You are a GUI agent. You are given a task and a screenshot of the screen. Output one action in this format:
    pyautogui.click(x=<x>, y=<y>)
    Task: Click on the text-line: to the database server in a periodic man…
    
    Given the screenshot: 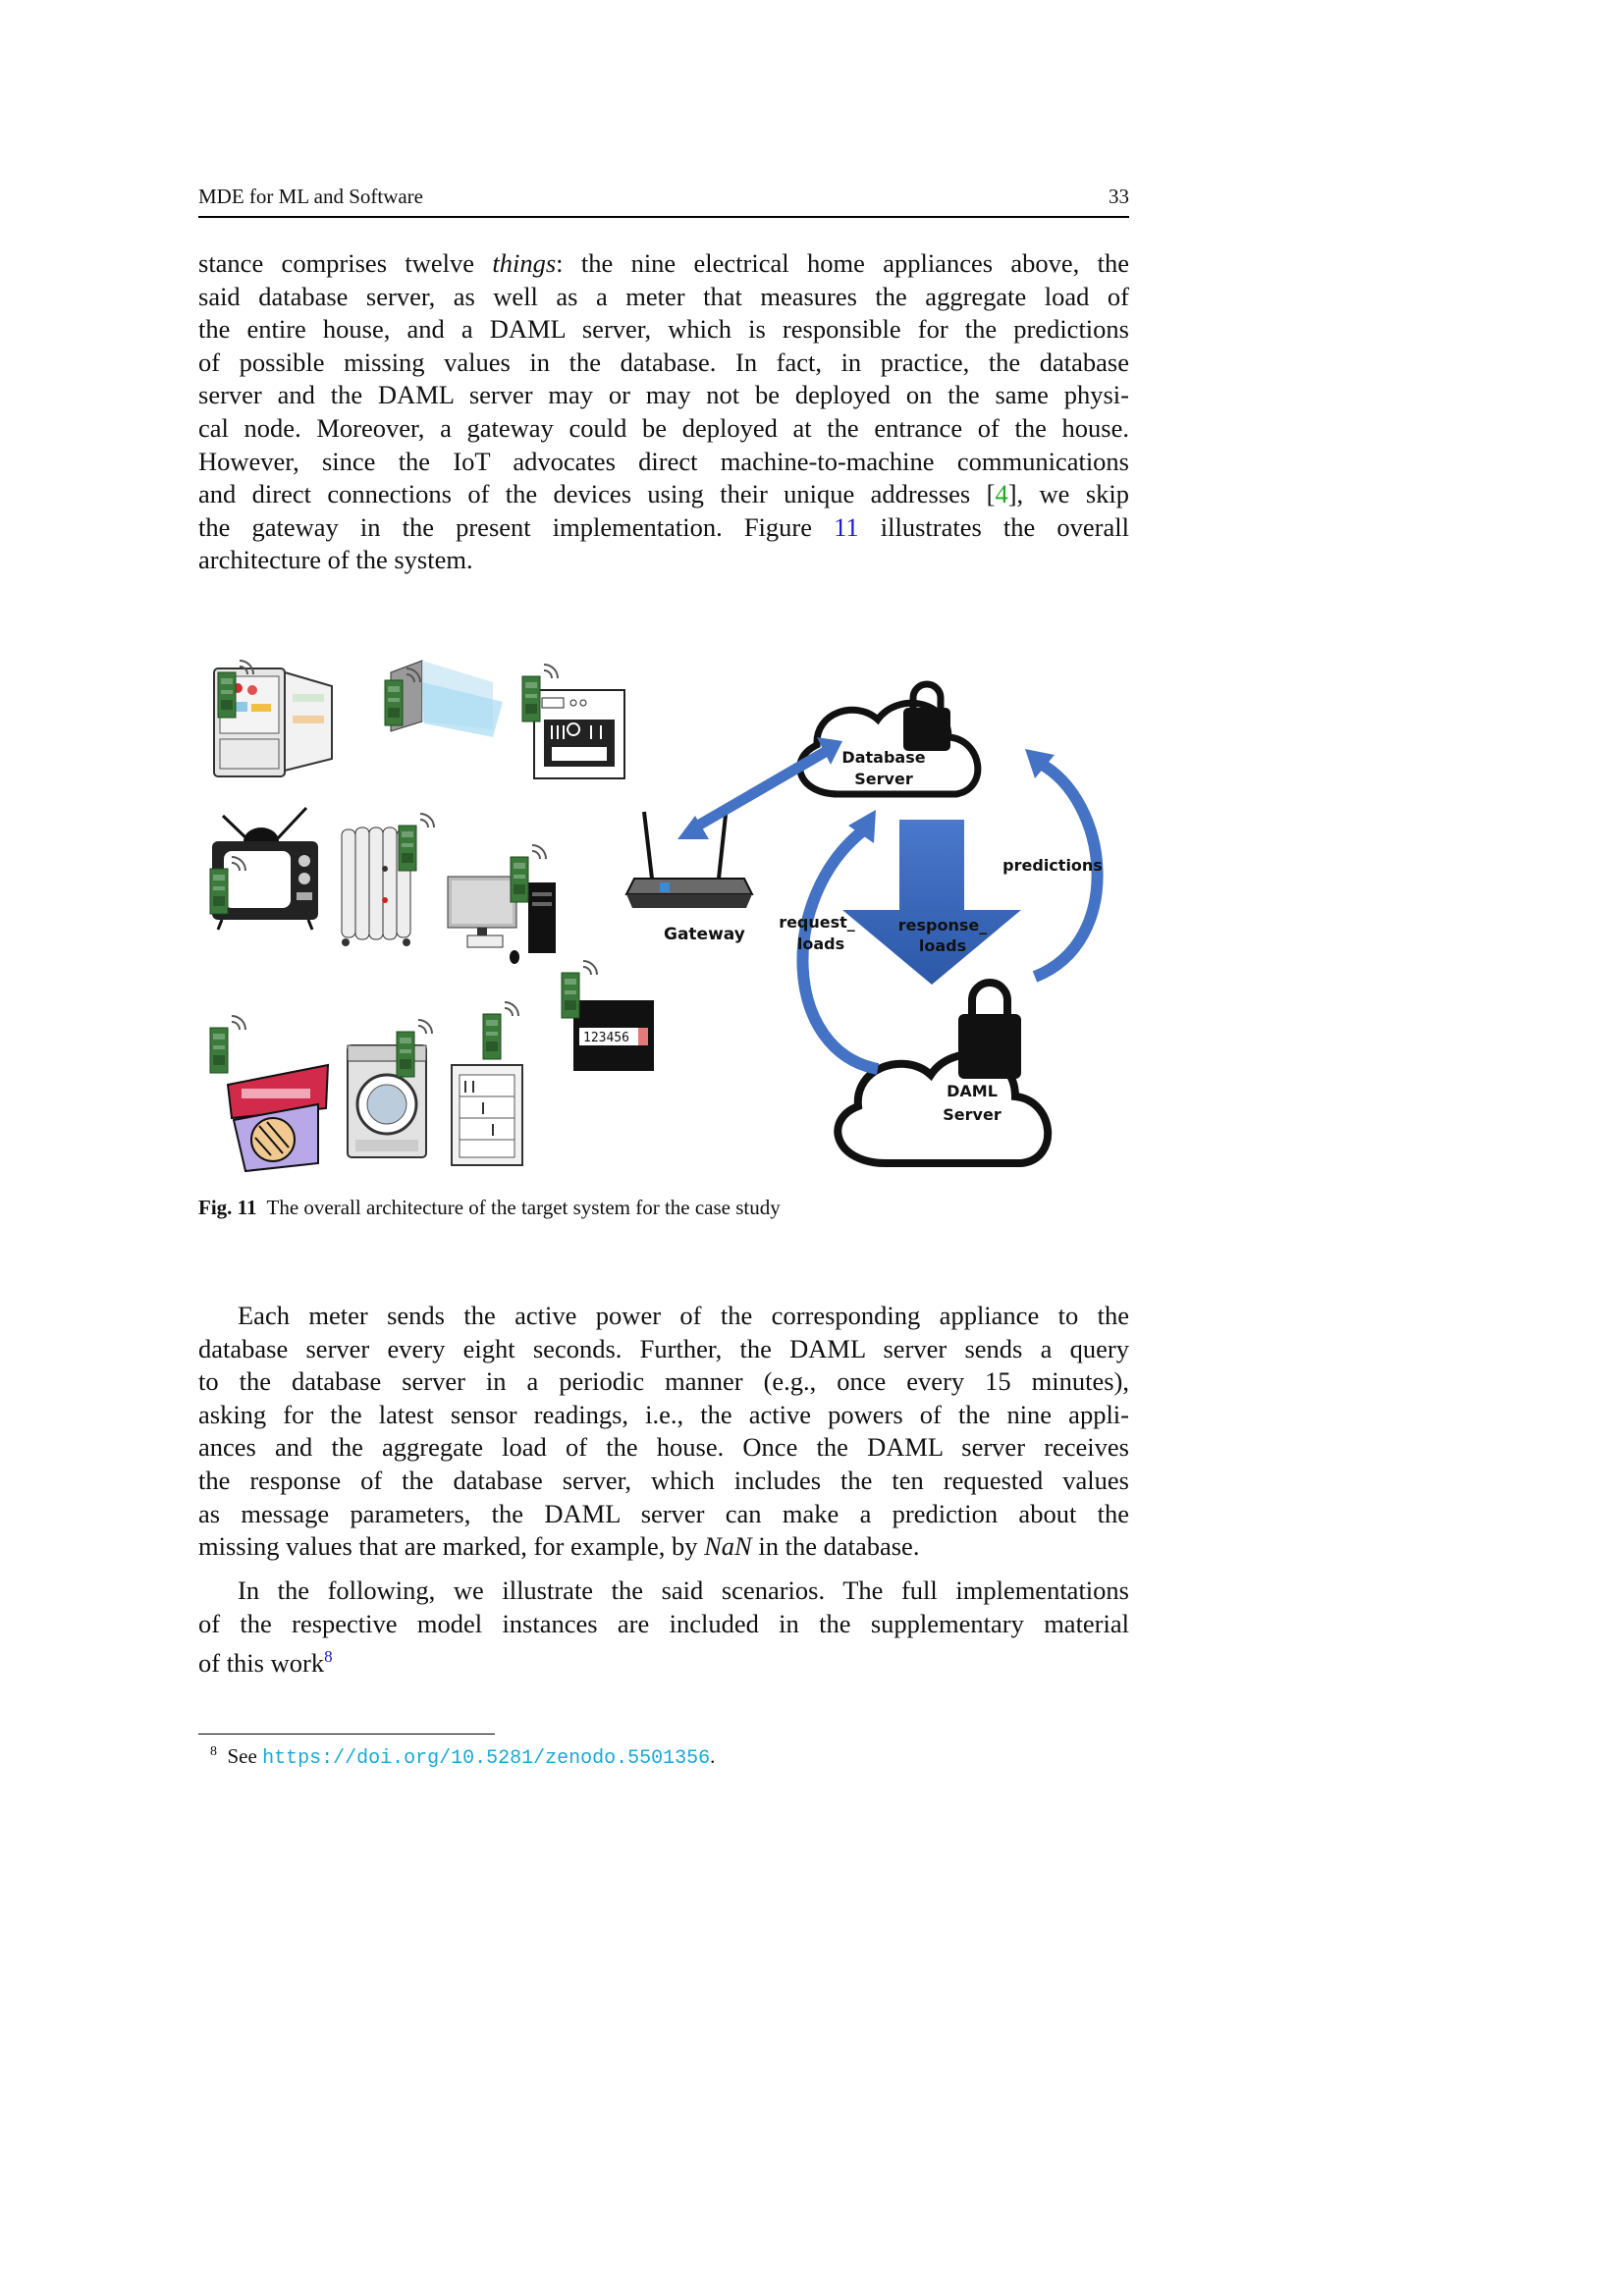 What is the action you would take?
    pyautogui.click(x=663, y=1381)
    